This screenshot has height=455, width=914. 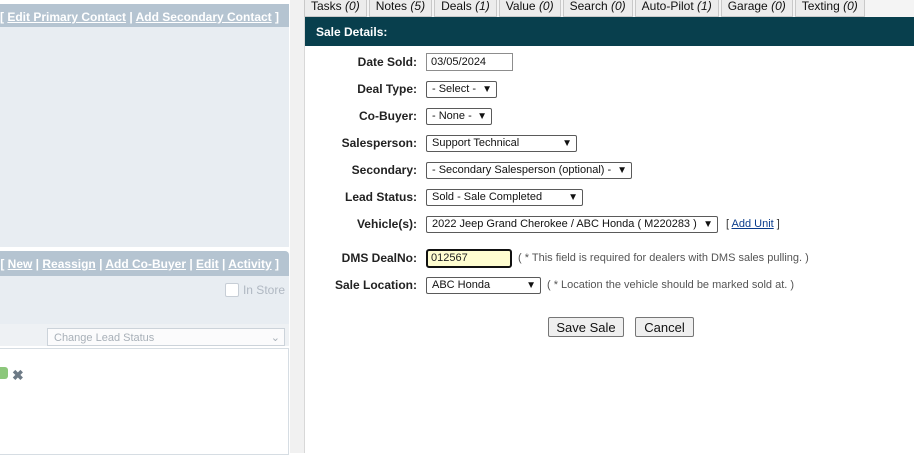 I want to click on lead-panel-band: In Store, so click(x=144, y=300).